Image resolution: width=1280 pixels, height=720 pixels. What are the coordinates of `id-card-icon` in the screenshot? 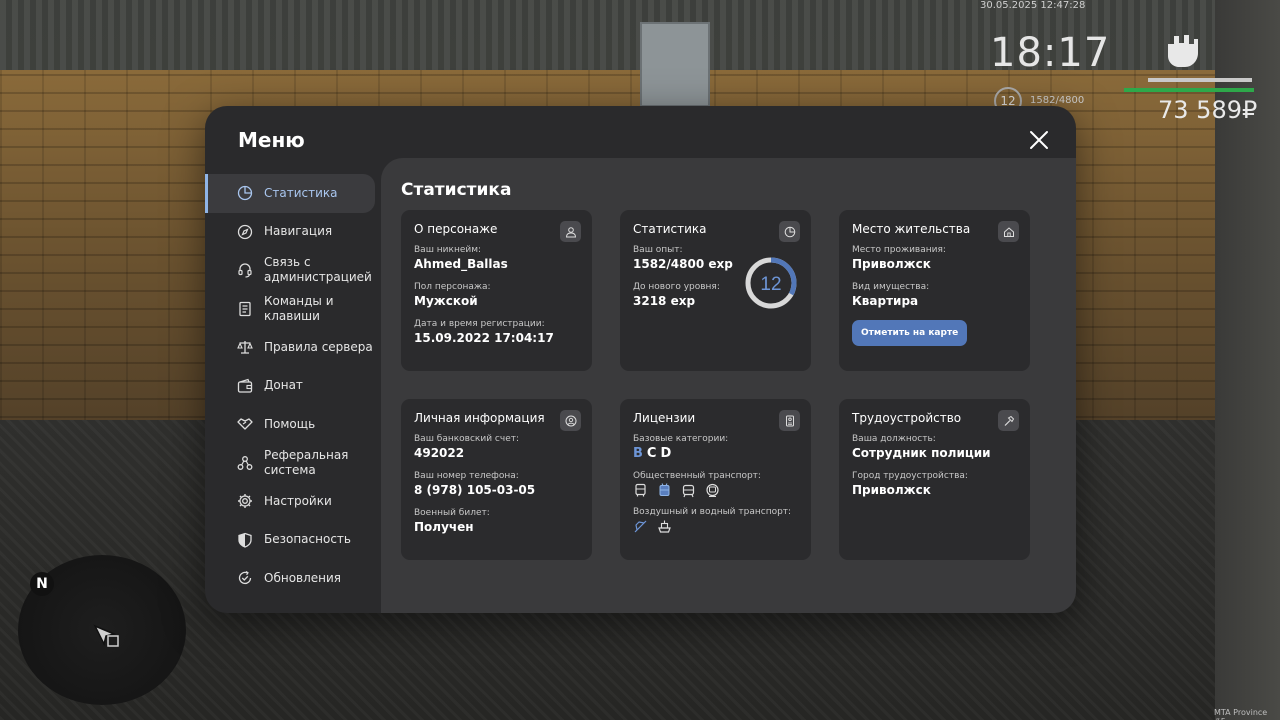 It's located at (789, 420).